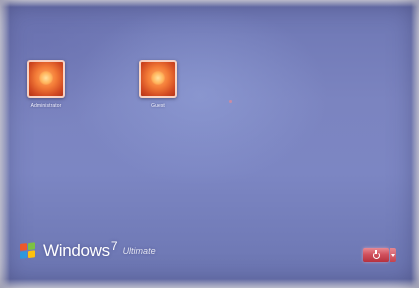 This screenshot has width=419, height=288. I want to click on shutdown-options-button, so click(393, 255).